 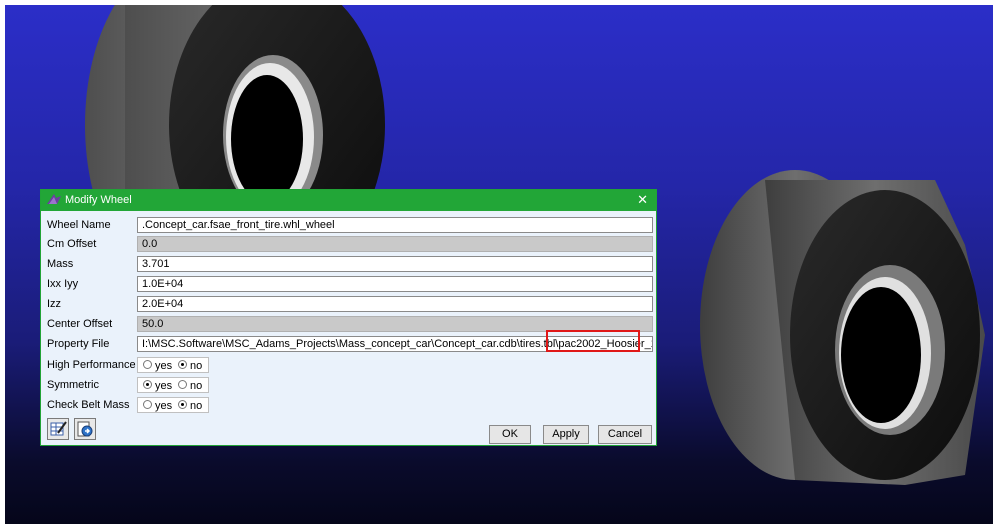 I want to click on izz-label: Izz, so click(x=54, y=304).